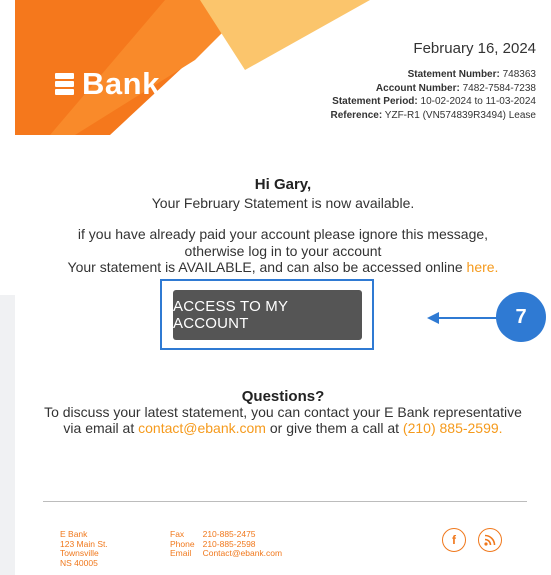  What do you see at coordinates (474, 48) in the screenshot?
I see `statement-date: February 16, 2024` at bounding box center [474, 48].